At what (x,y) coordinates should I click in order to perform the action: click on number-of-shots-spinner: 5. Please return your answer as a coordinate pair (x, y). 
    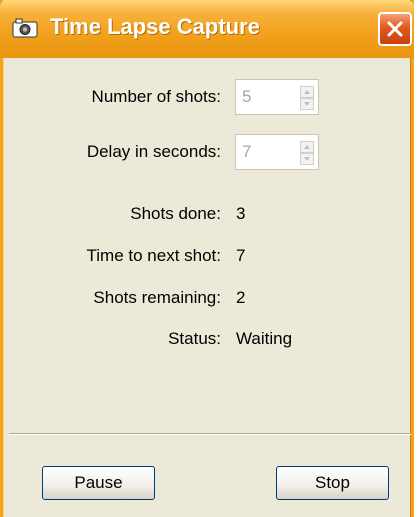
    Looking at the image, I should click on (277, 97).